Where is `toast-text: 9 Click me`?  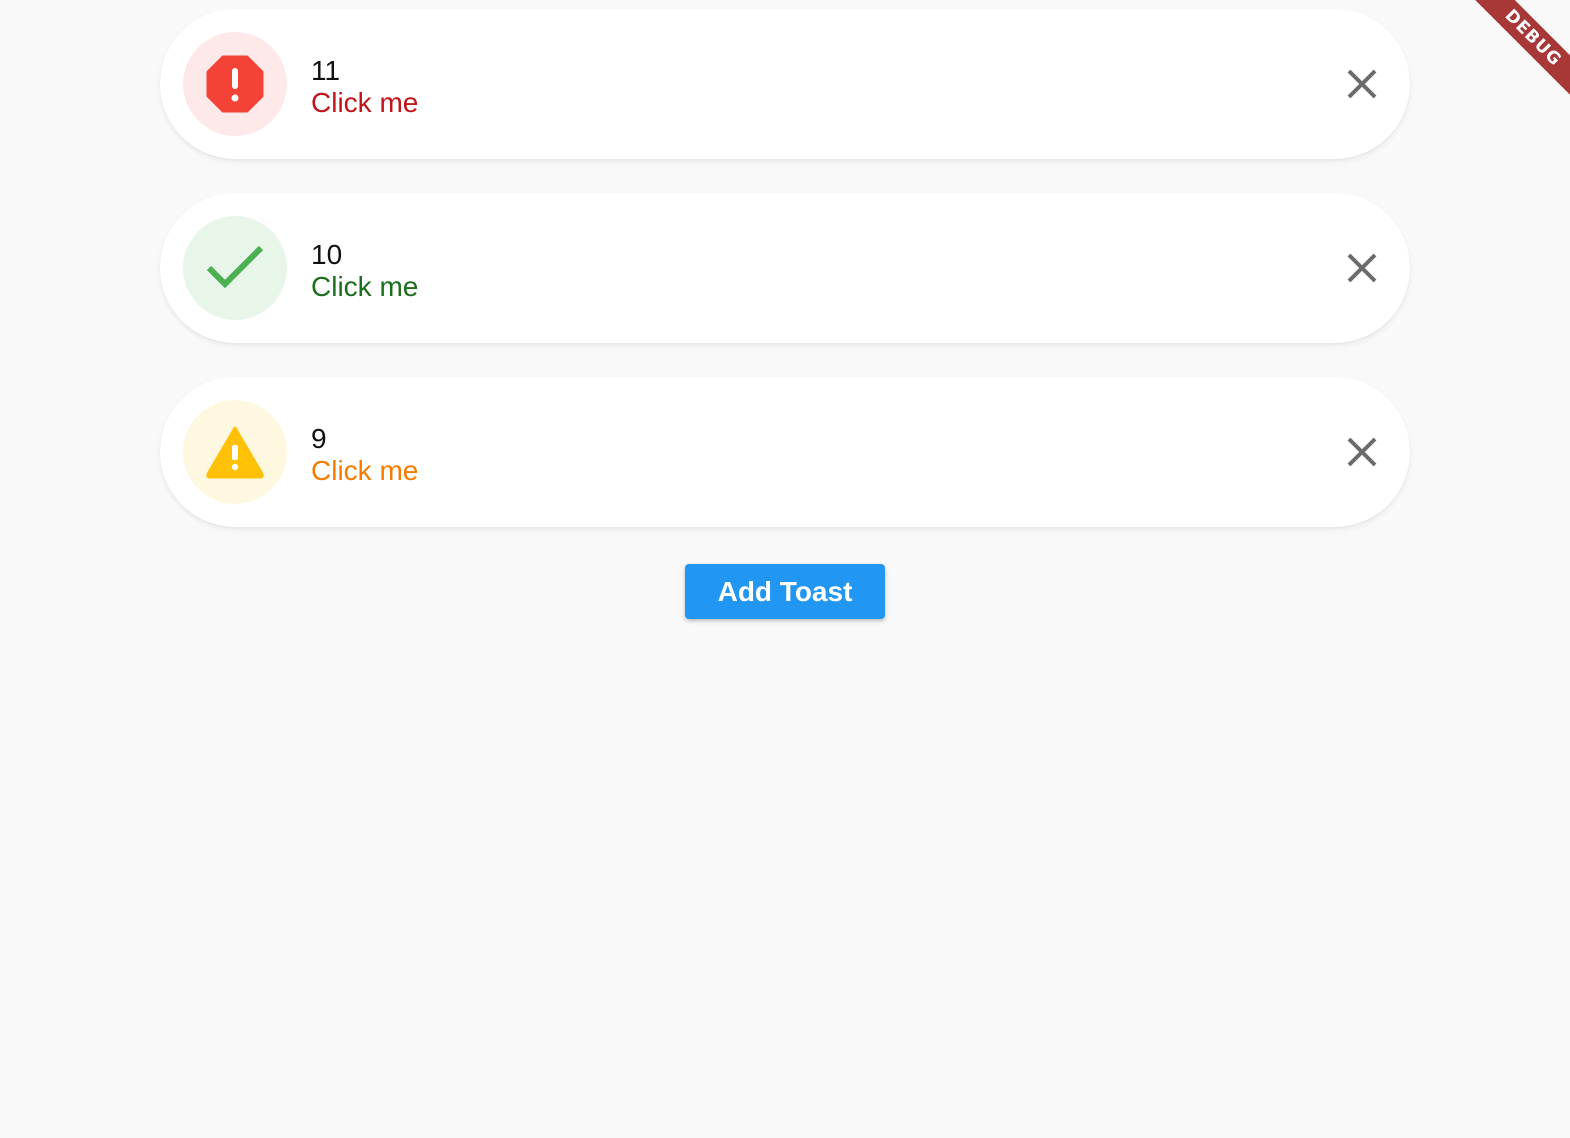
toast-text: 9 Click me is located at coordinates (364, 455).